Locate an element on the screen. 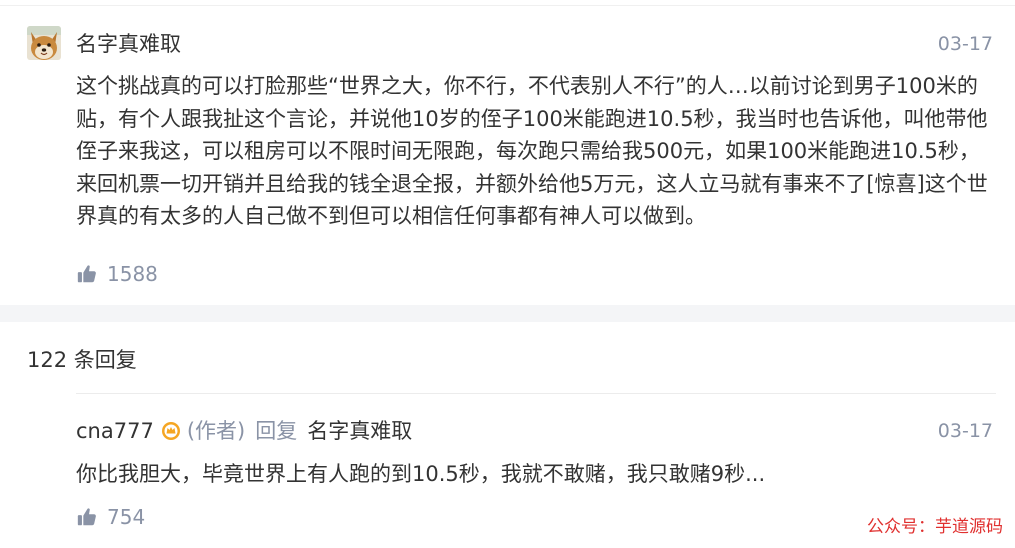 This screenshot has height=548, width=1015. comment-like-count: 1588 is located at coordinates (132, 274).